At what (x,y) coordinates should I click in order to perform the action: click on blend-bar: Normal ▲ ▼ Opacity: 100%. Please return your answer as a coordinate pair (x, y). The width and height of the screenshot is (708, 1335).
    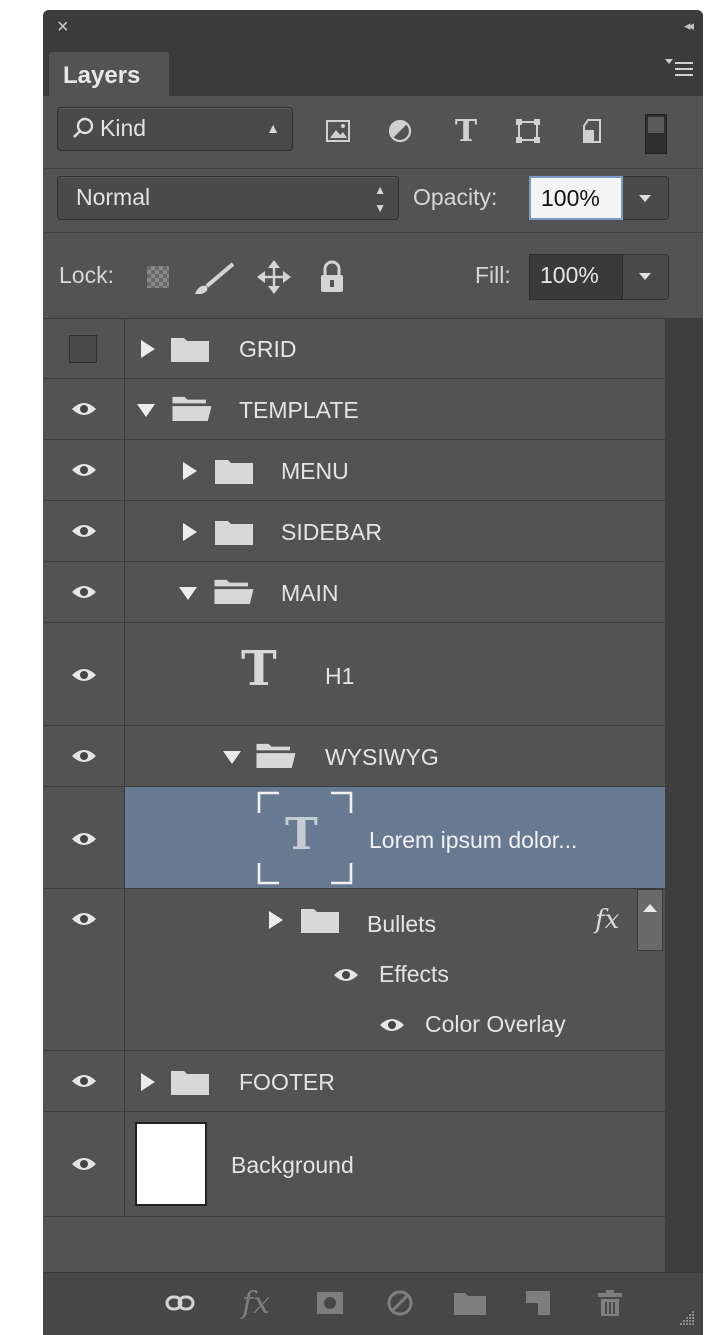
    Looking at the image, I should click on (373, 200).